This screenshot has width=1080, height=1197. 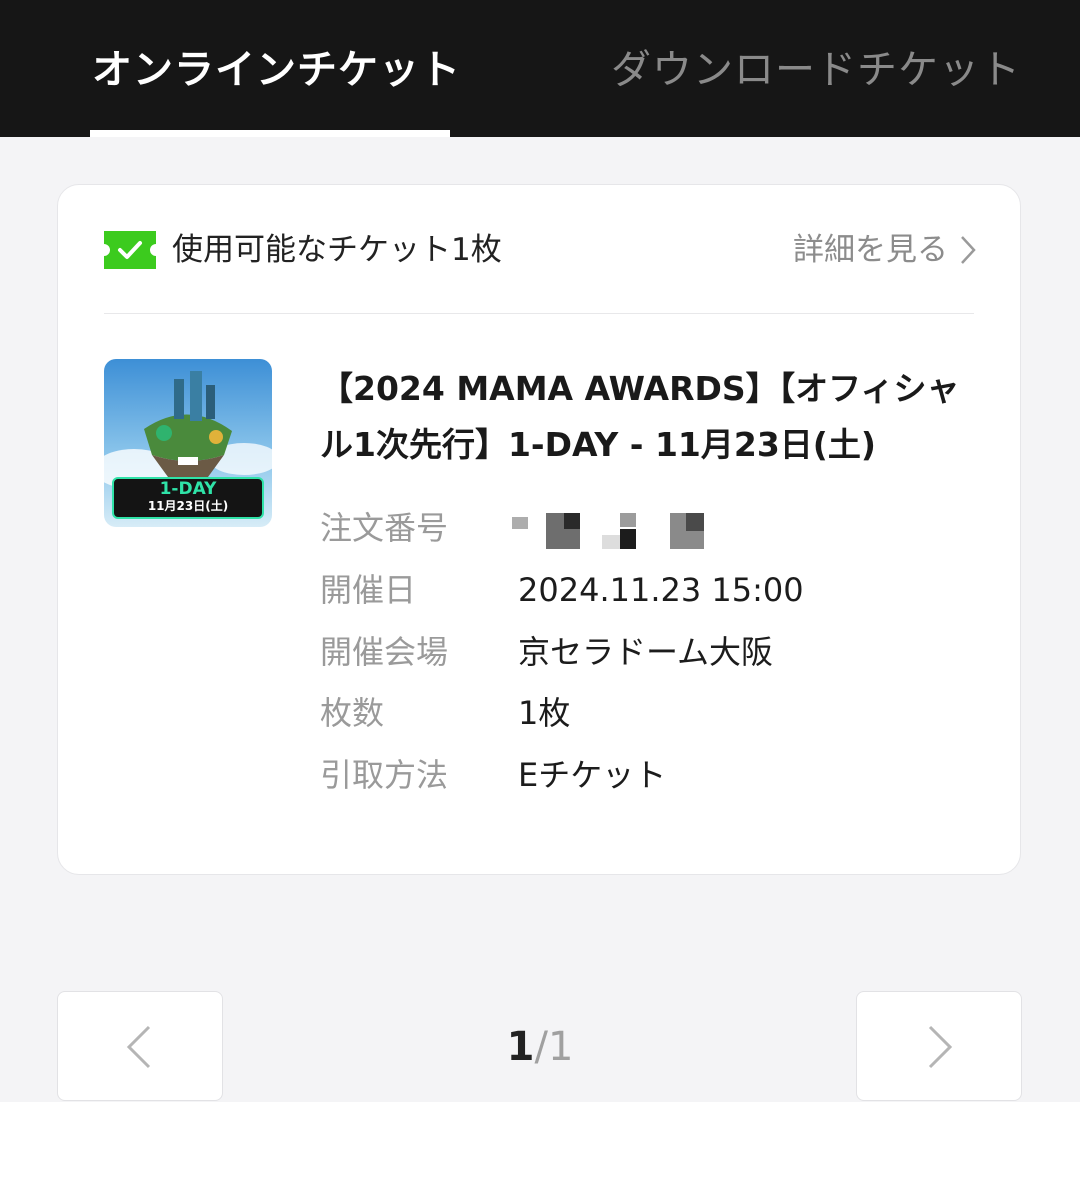 I want to click on info-value: 1枚, so click(x=544, y=713).